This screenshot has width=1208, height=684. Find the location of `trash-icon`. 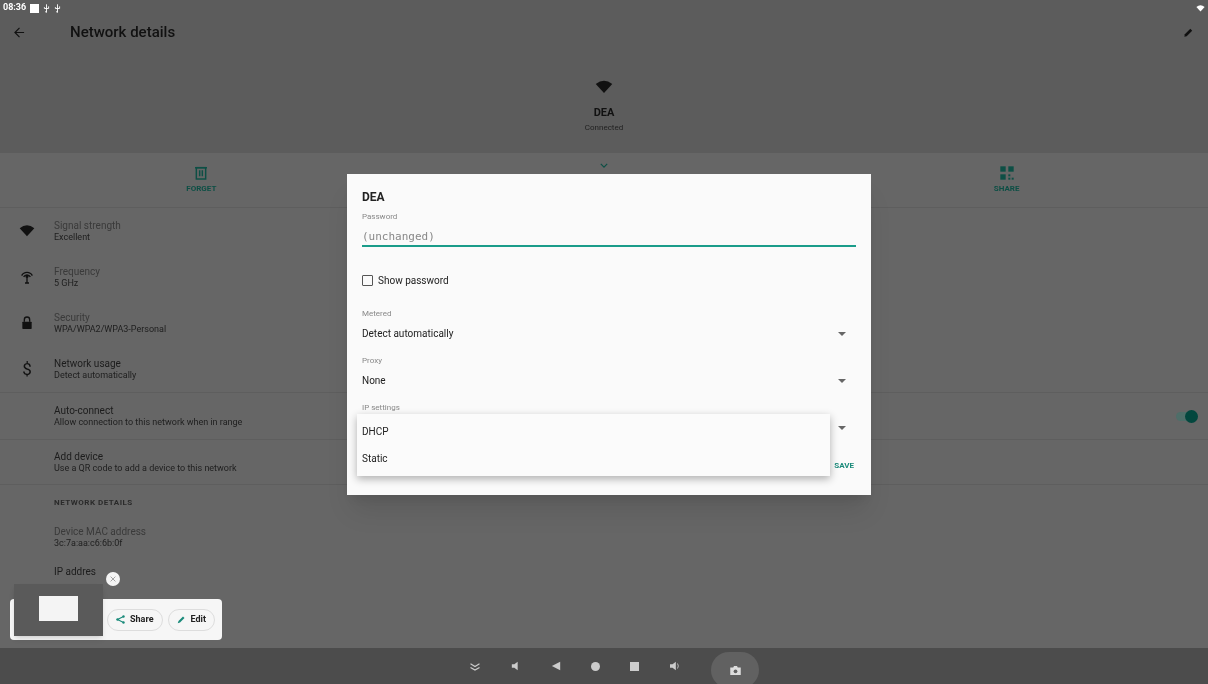

trash-icon is located at coordinates (201, 173).